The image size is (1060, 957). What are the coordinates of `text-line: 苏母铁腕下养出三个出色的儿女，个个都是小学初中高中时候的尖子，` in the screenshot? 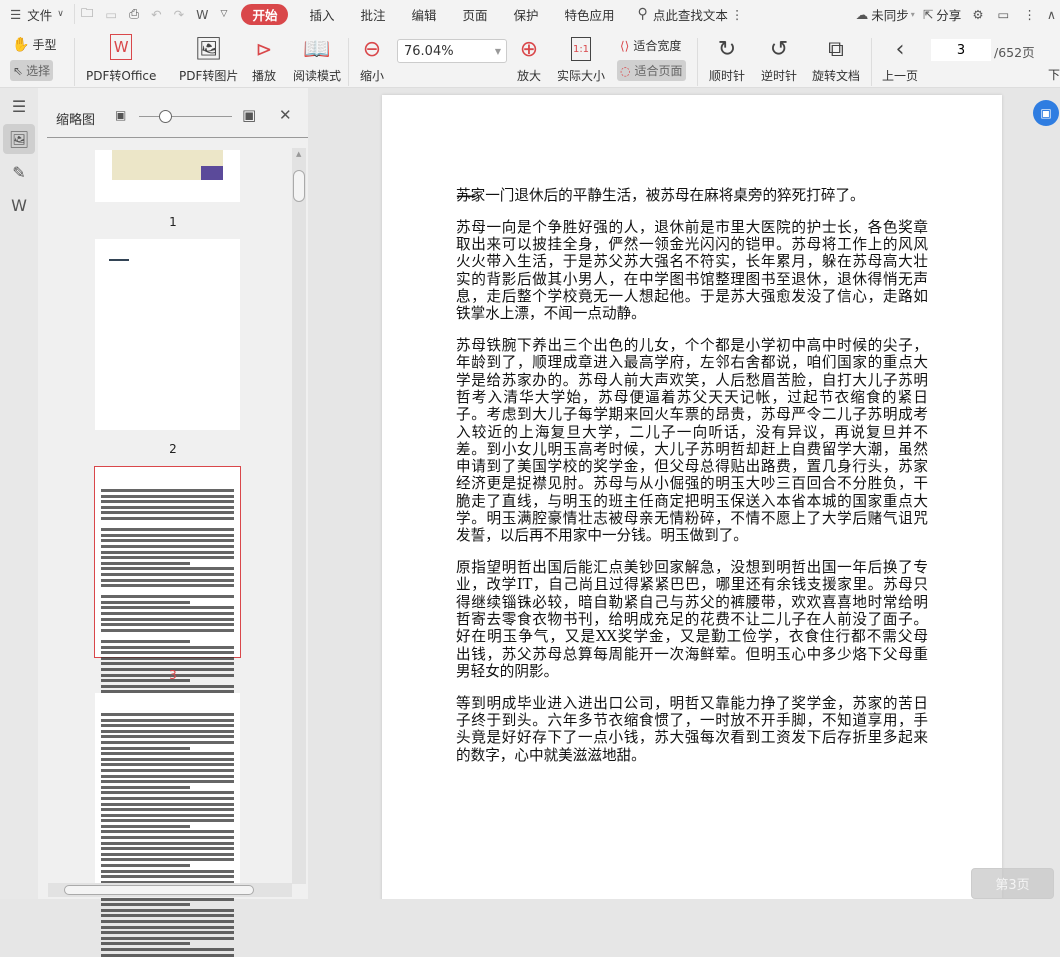 It's located at (692, 346).